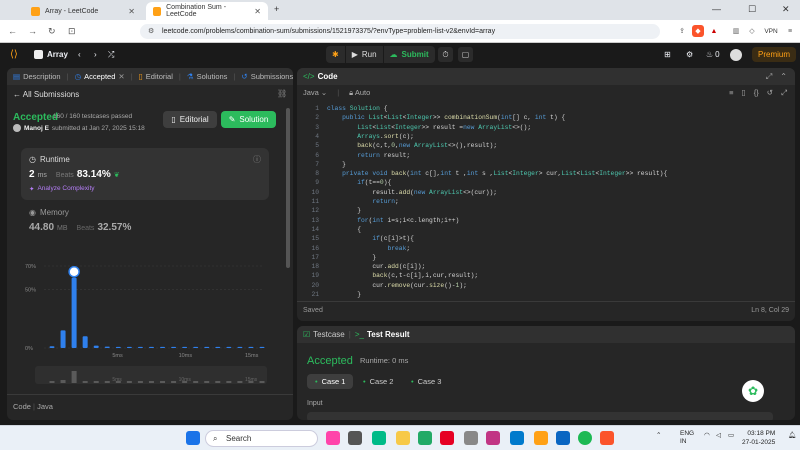 The width and height of the screenshot is (800, 450). Describe the element at coordinates (330, 381) in the screenshot. I see `case-tab-1: • Case 1` at that location.